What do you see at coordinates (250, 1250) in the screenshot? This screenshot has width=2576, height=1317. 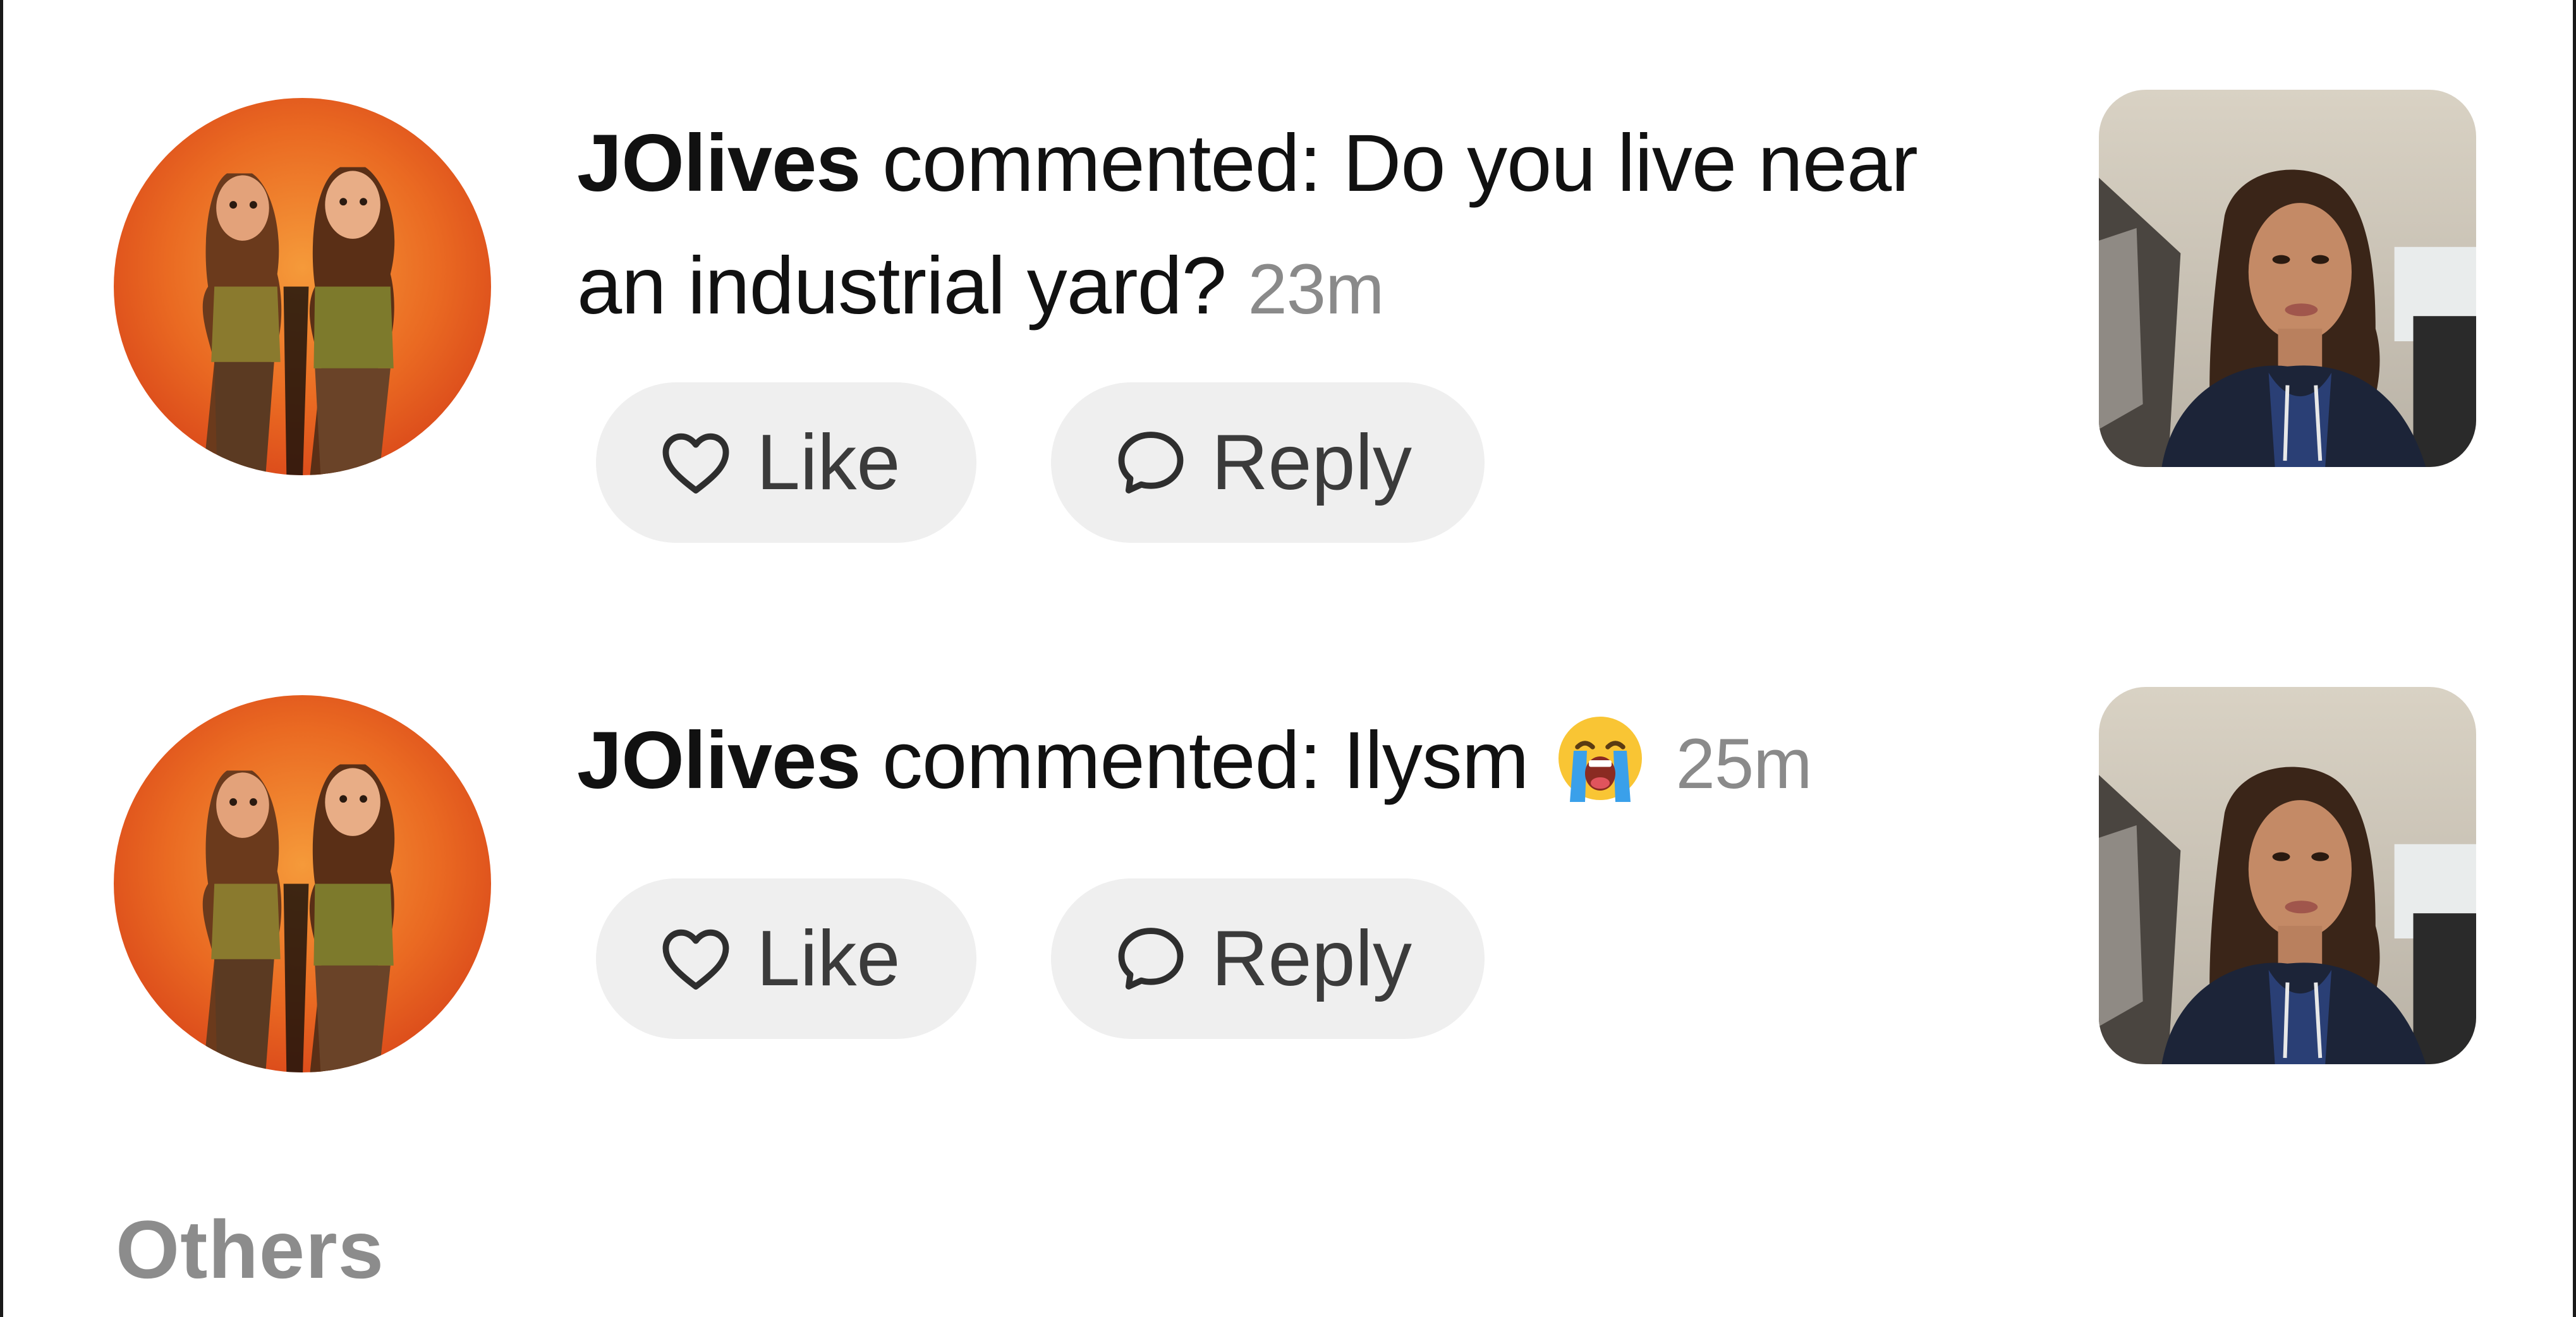 I see `section-title-others: Others` at bounding box center [250, 1250].